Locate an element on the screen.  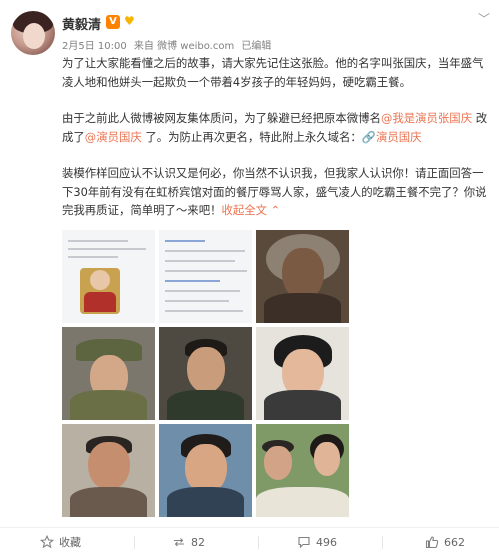
comment-button: 496 is located at coordinates (317, 542).